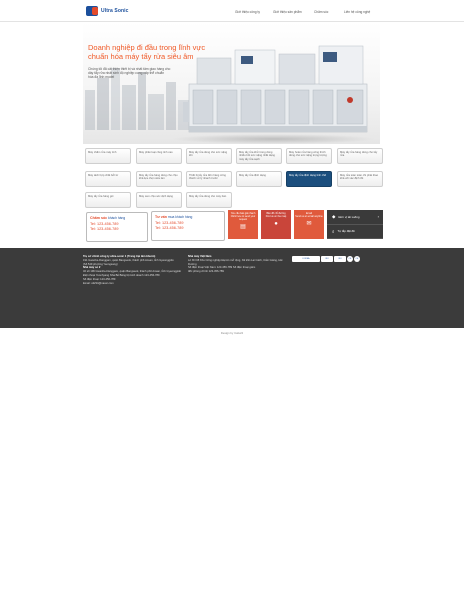 Image resolution: width=464 pixels, height=598 pixels. I want to click on logo: Ultra Sonic, so click(107, 11).